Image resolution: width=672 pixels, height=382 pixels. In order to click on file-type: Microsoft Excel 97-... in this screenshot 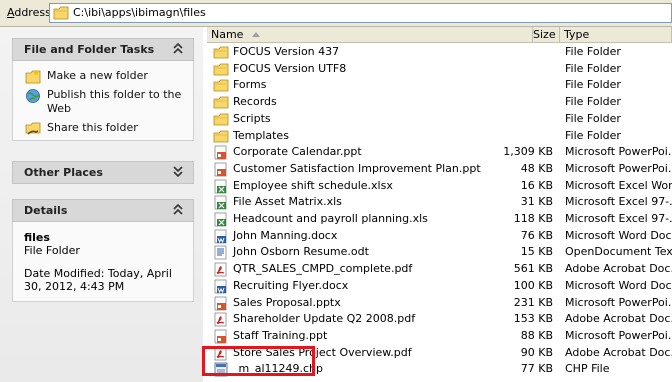, I will do `click(618, 202)`.